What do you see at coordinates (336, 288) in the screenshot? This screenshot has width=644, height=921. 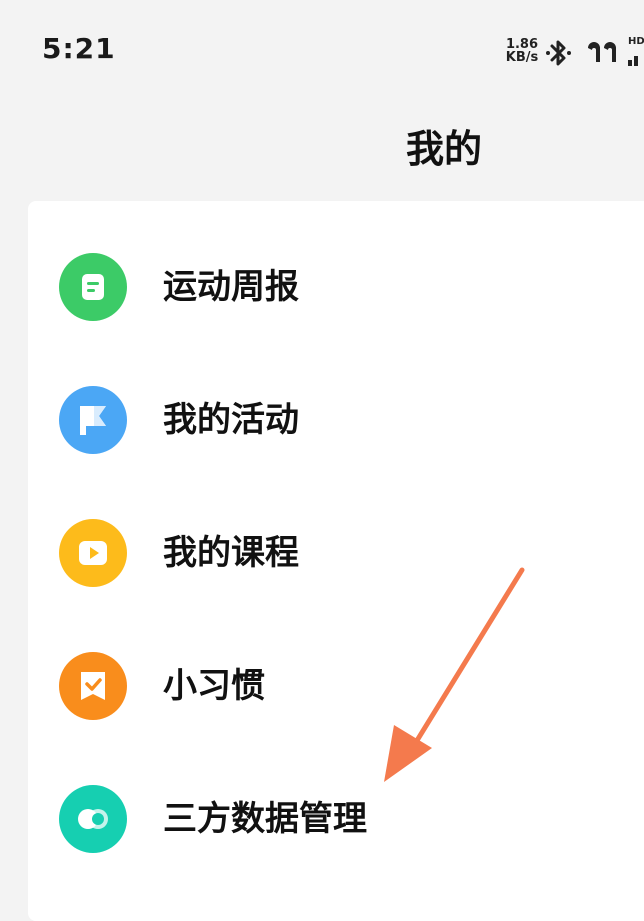 I see `menu-item-weekly-report: 运动周报` at bounding box center [336, 288].